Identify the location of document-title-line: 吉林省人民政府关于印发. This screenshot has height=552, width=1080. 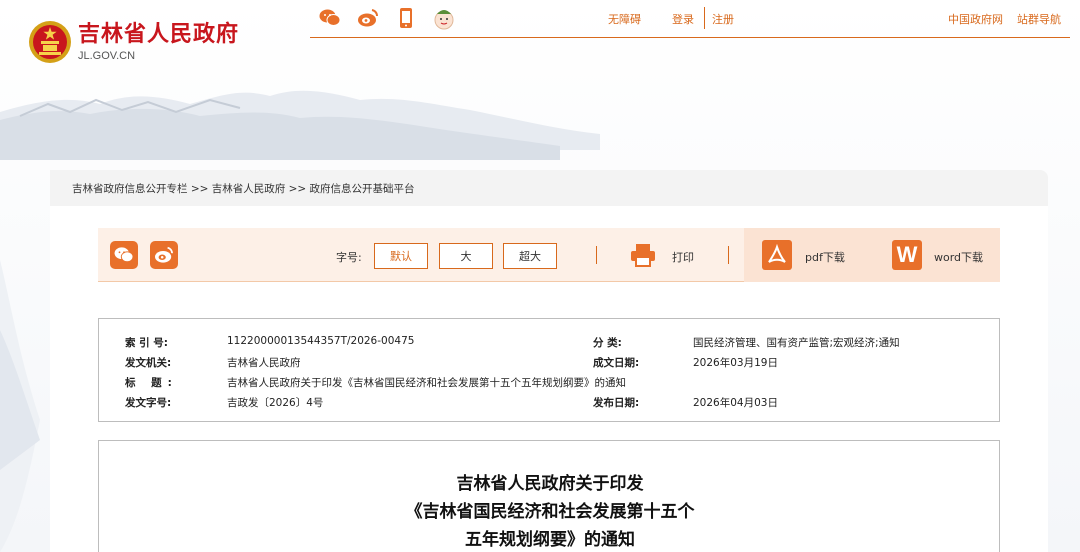
(550, 484).